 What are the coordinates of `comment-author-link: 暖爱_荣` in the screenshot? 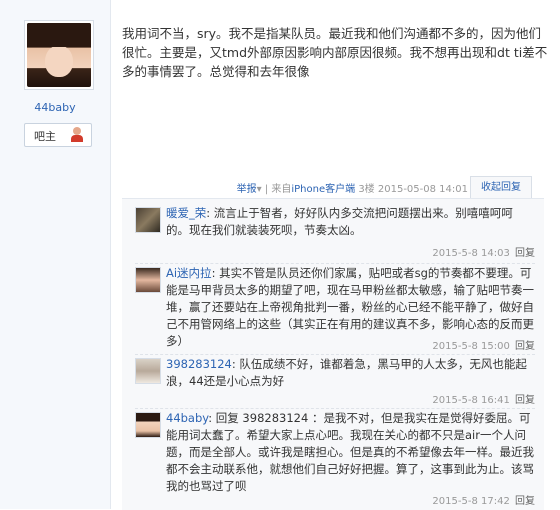 It's located at (186, 213).